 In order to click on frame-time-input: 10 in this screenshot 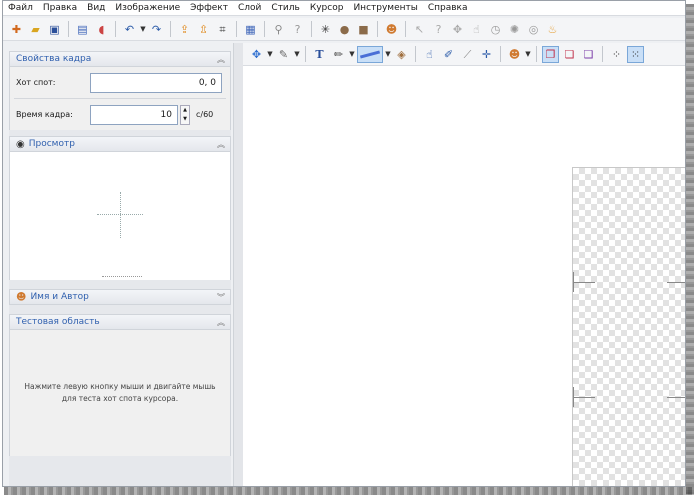, I will do `click(134, 114)`.